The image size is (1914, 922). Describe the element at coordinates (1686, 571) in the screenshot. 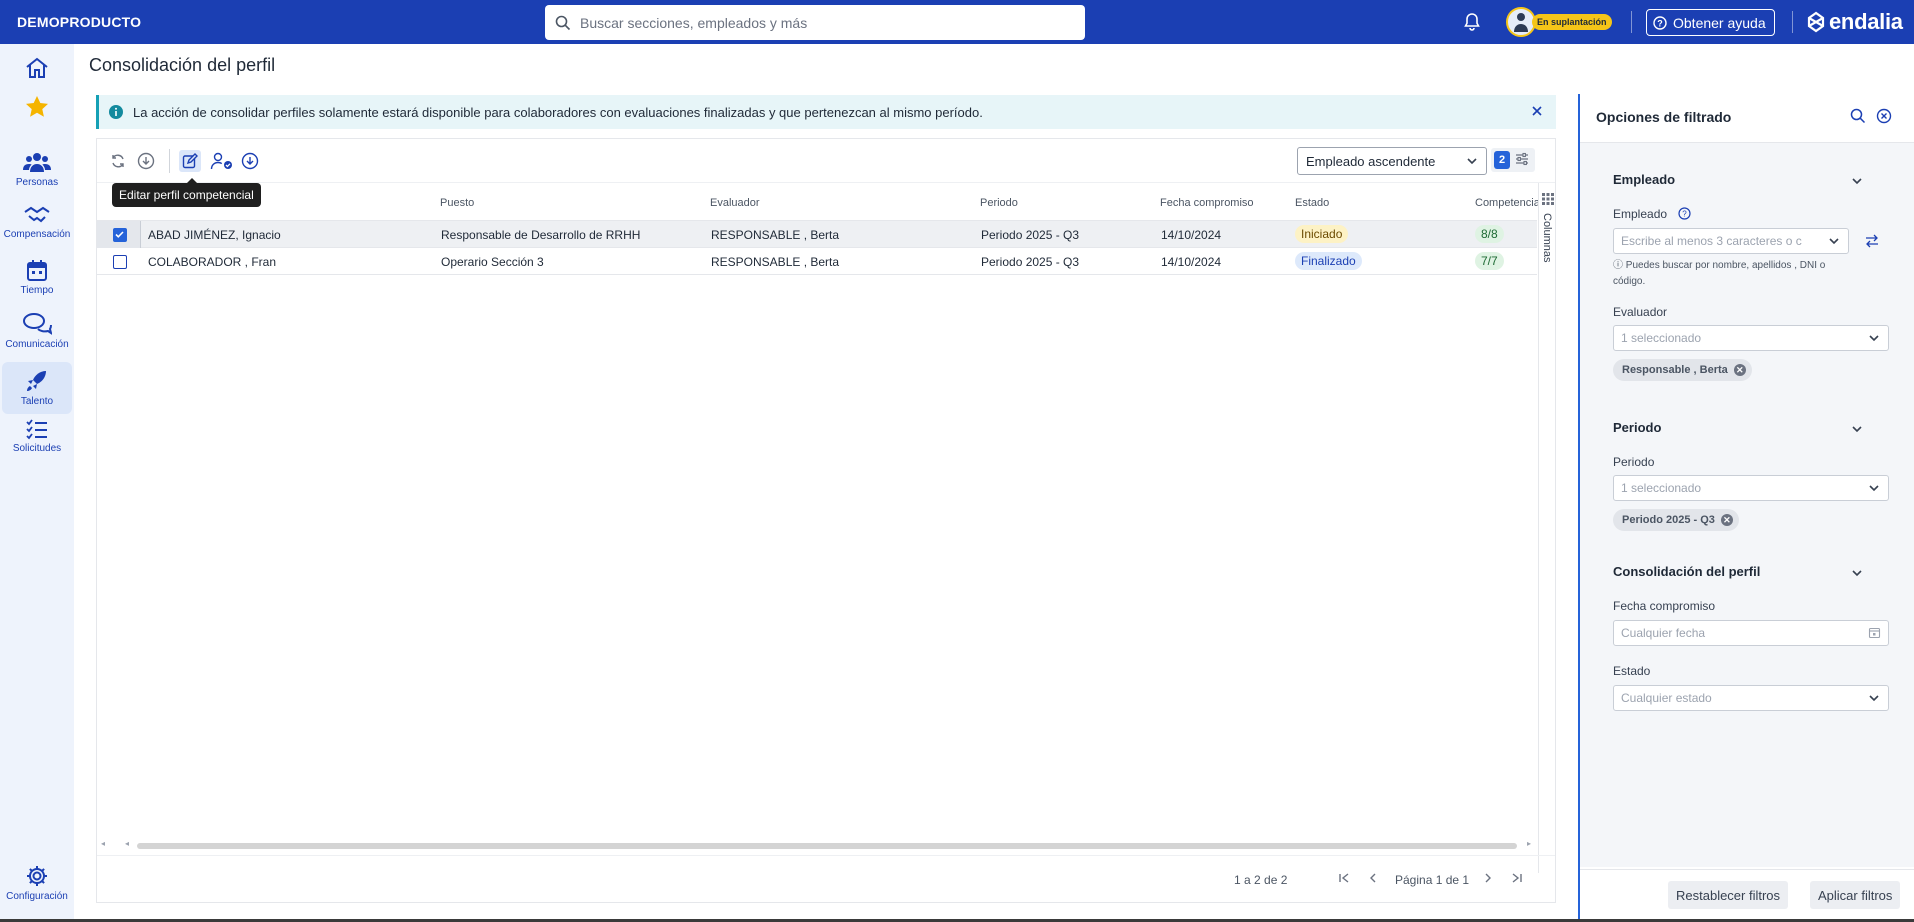

I see `section-consolidacion-title: Consolidación del perfil` at that location.